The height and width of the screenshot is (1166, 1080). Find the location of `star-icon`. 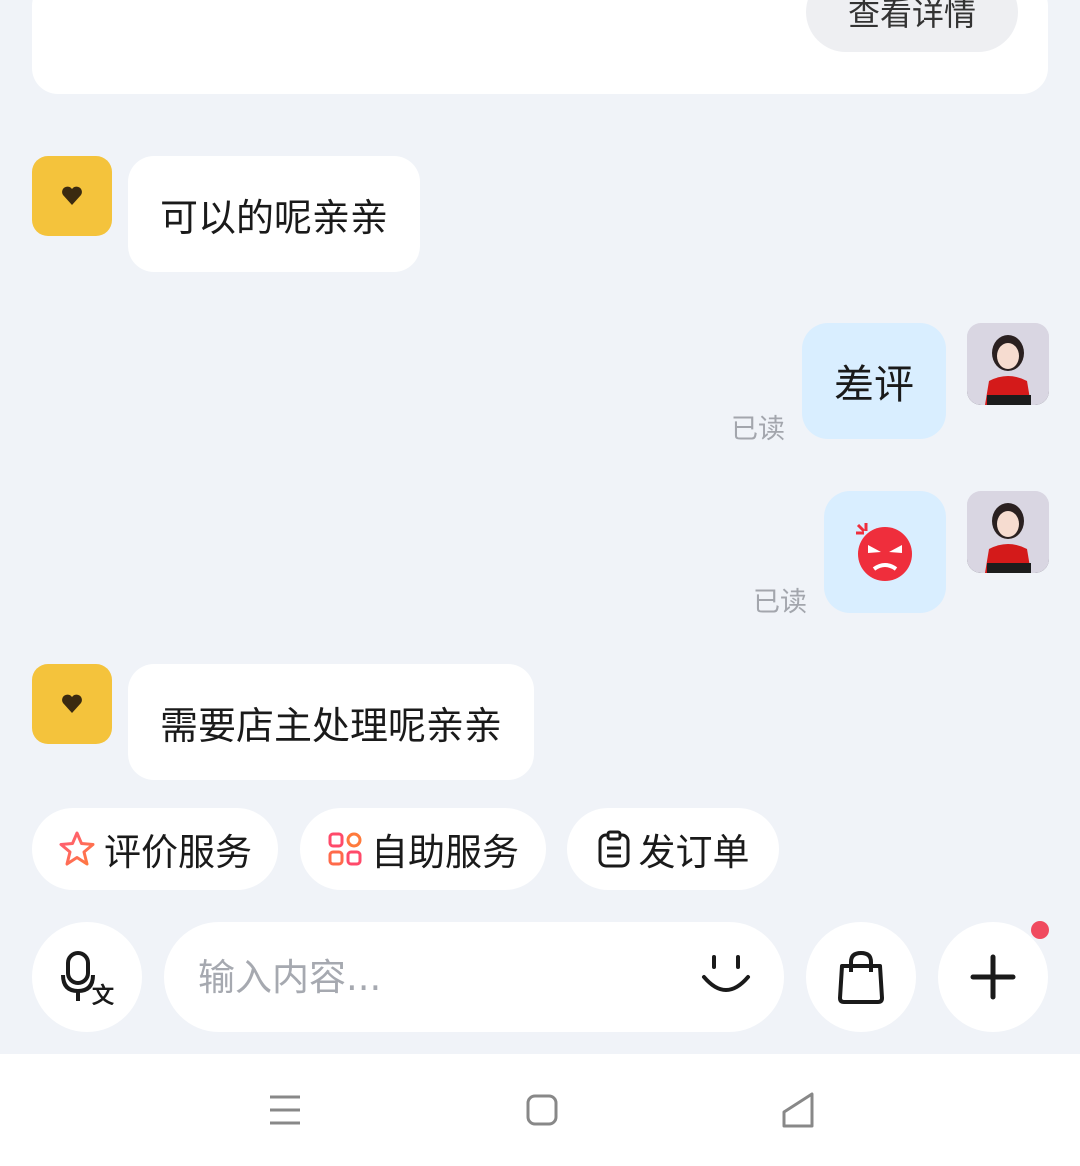

star-icon is located at coordinates (77, 848).